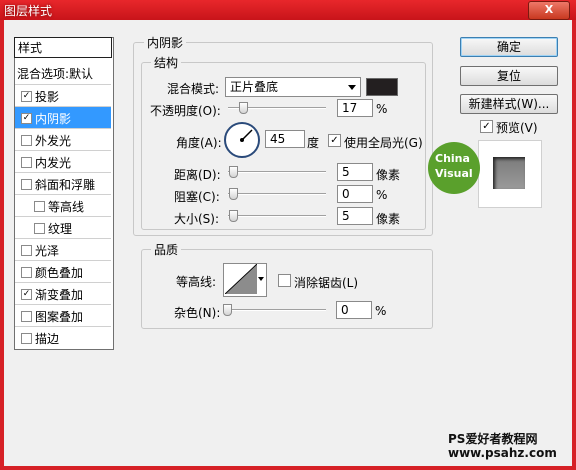 This screenshot has width=576, height=470. I want to click on sidebar-item: 纹理, so click(63, 227).